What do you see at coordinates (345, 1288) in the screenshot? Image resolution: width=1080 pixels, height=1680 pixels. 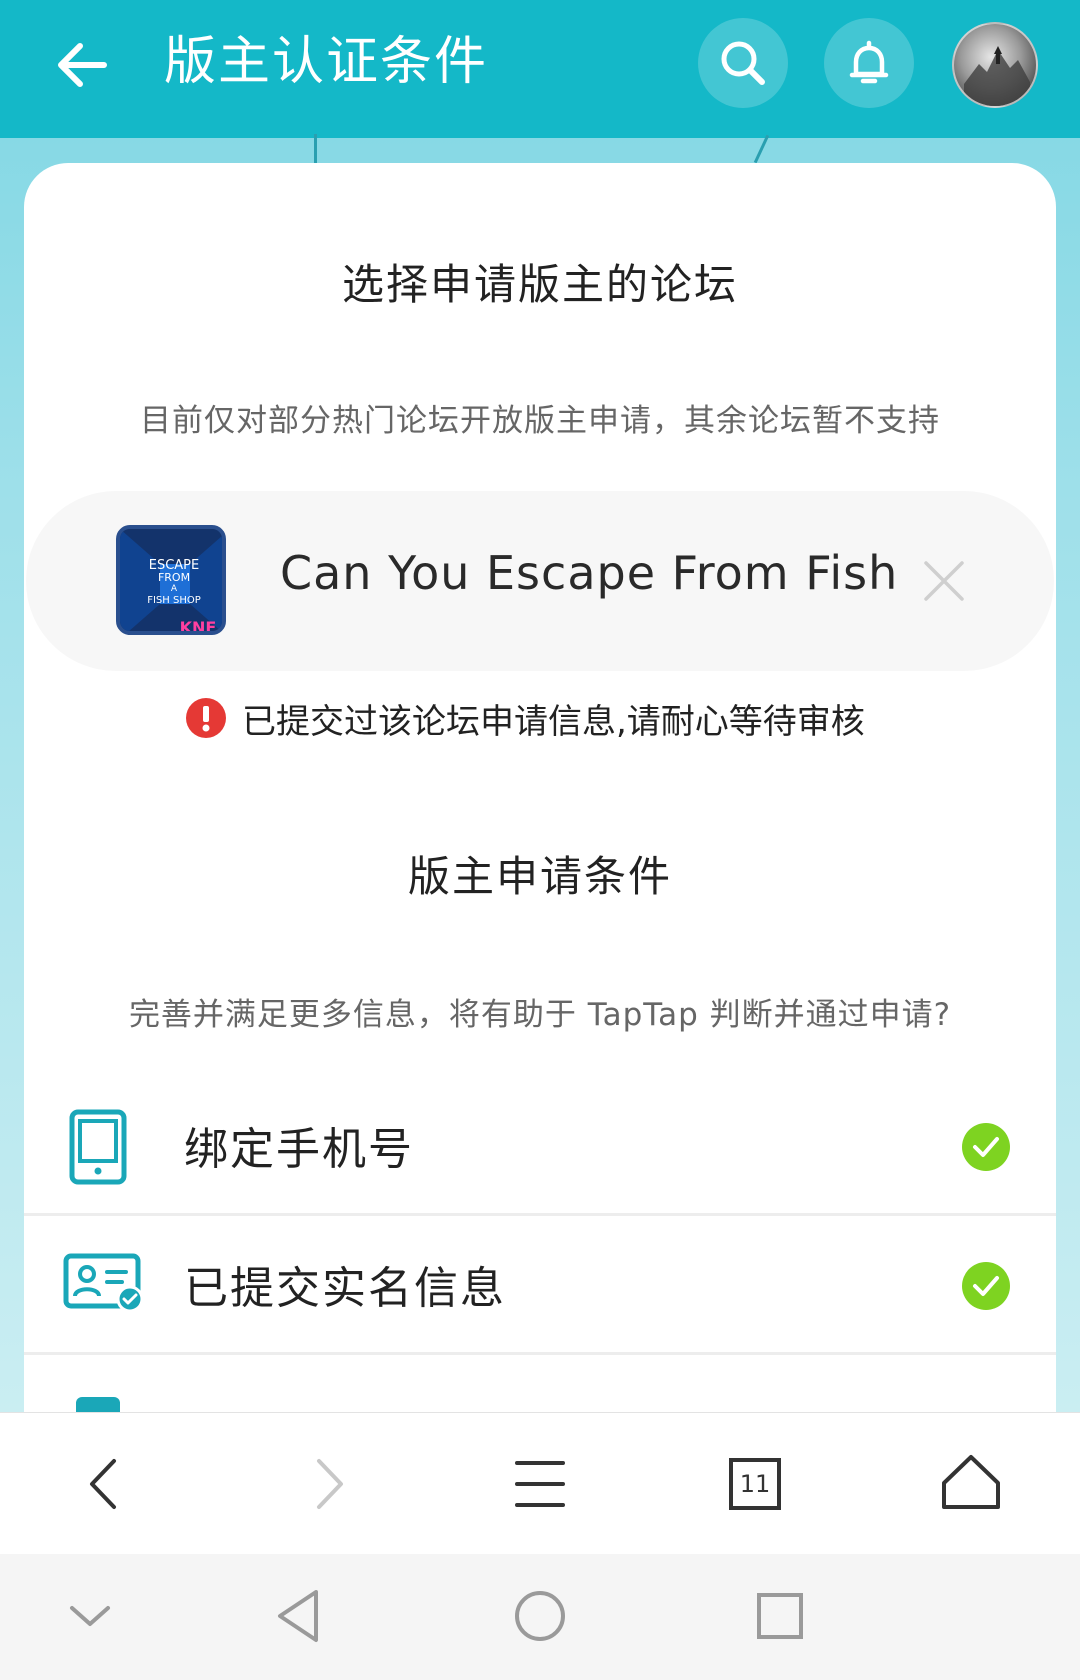 I see `requirement-label: 已提交实名信息` at bounding box center [345, 1288].